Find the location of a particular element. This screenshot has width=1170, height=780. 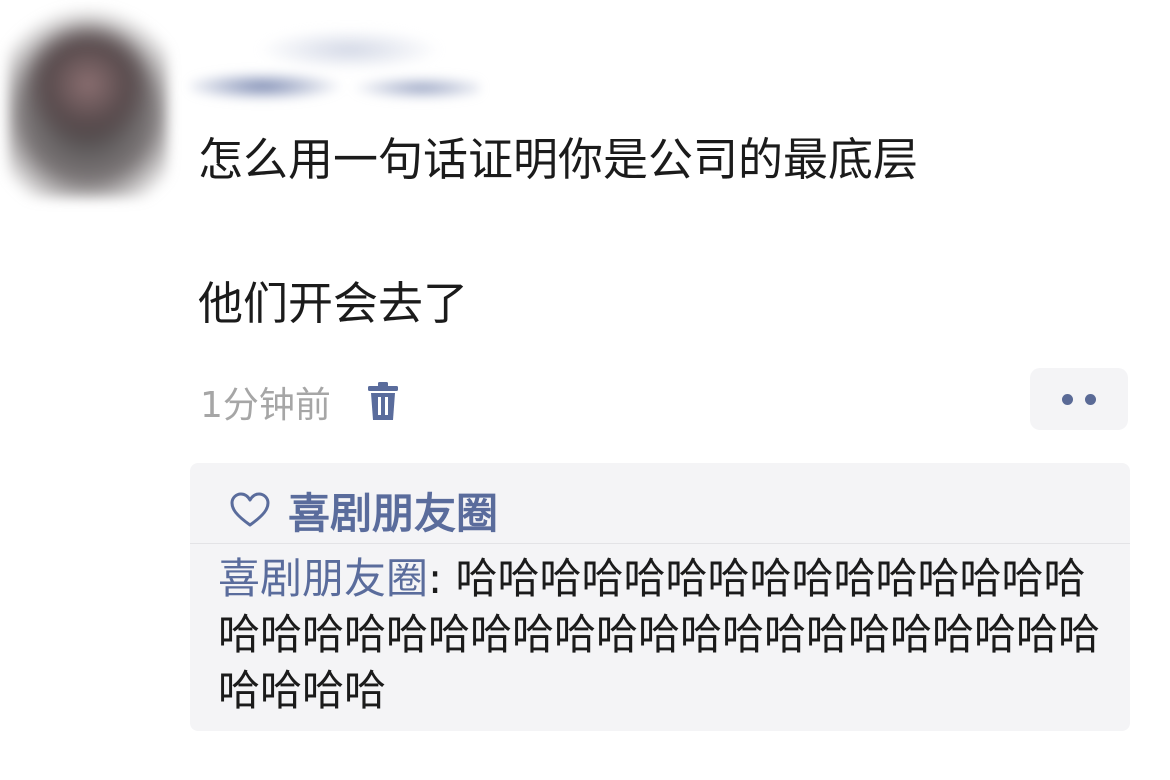

more-dots-icon is located at coordinates (1079, 399).